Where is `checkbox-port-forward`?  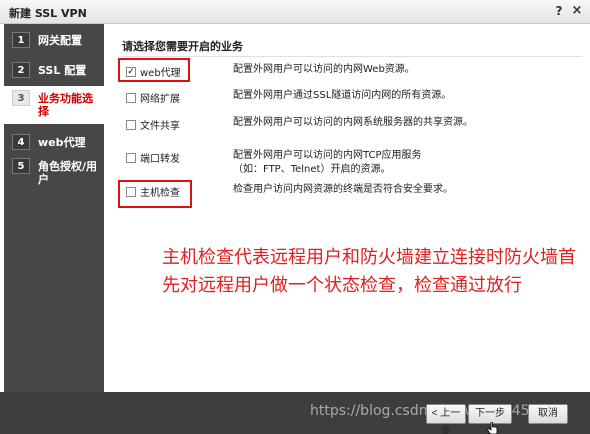 checkbox-port-forward is located at coordinates (131, 157).